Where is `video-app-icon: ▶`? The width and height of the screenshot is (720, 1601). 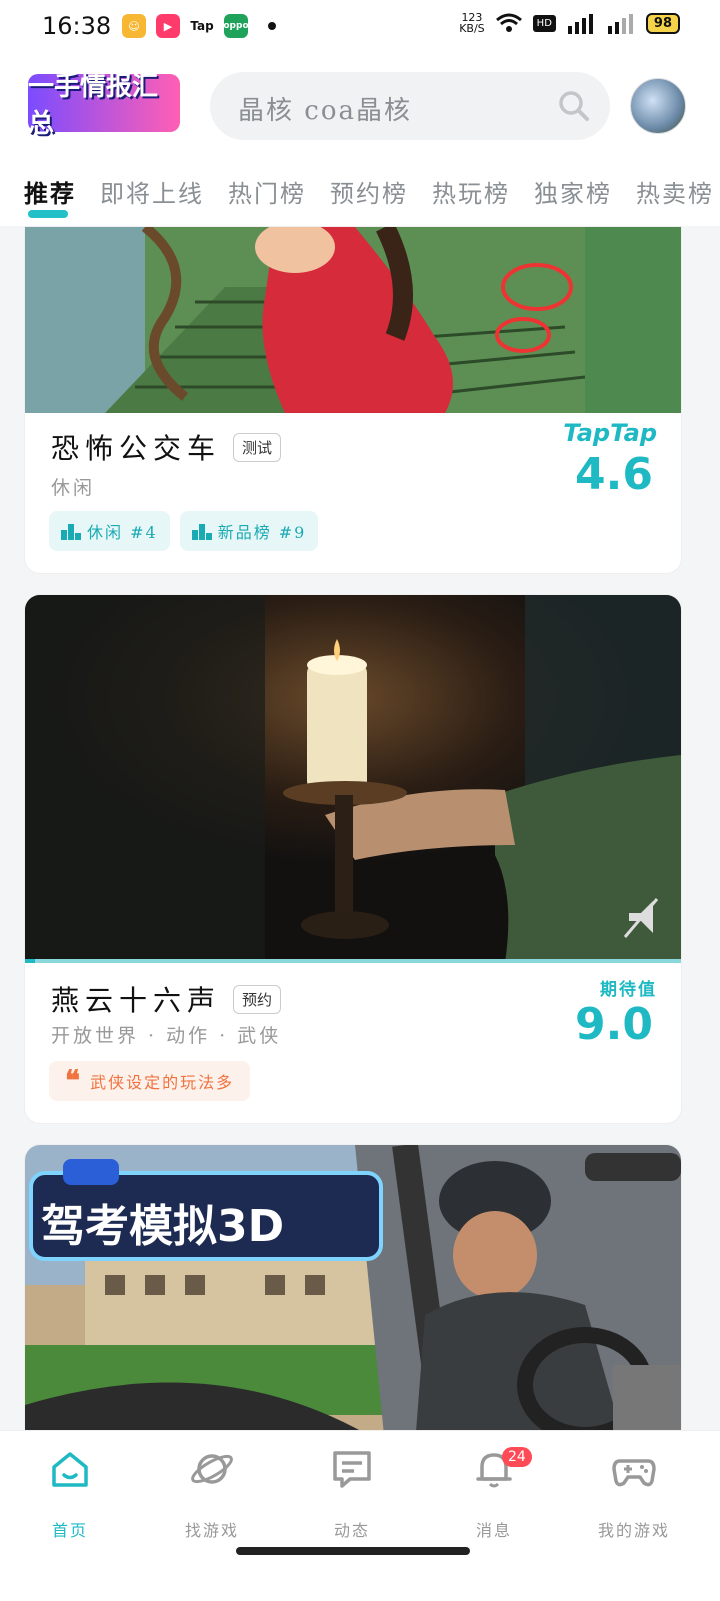 video-app-icon: ▶ is located at coordinates (168, 26).